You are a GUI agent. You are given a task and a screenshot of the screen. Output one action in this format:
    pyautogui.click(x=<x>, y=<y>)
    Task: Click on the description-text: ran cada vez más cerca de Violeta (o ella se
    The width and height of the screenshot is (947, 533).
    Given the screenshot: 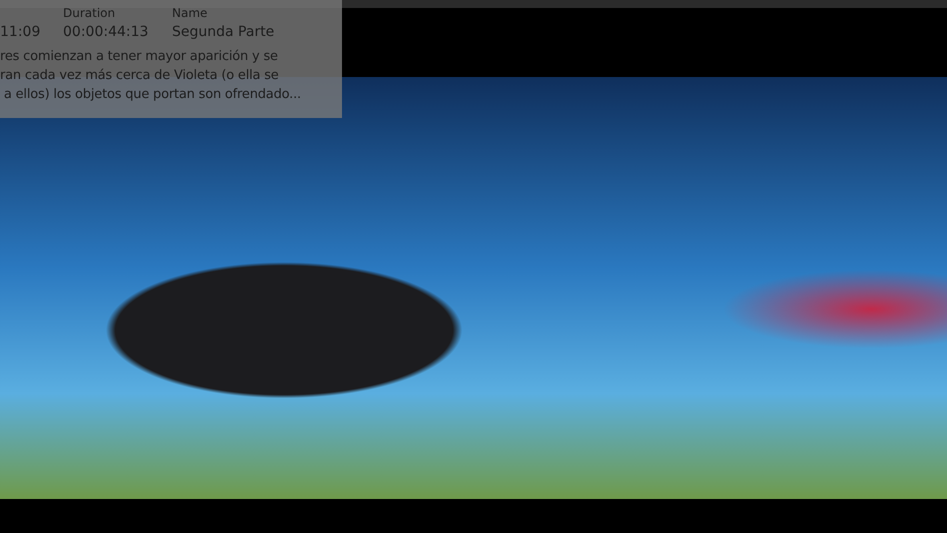 What is the action you would take?
    pyautogui.click(x=140, y=76)
    